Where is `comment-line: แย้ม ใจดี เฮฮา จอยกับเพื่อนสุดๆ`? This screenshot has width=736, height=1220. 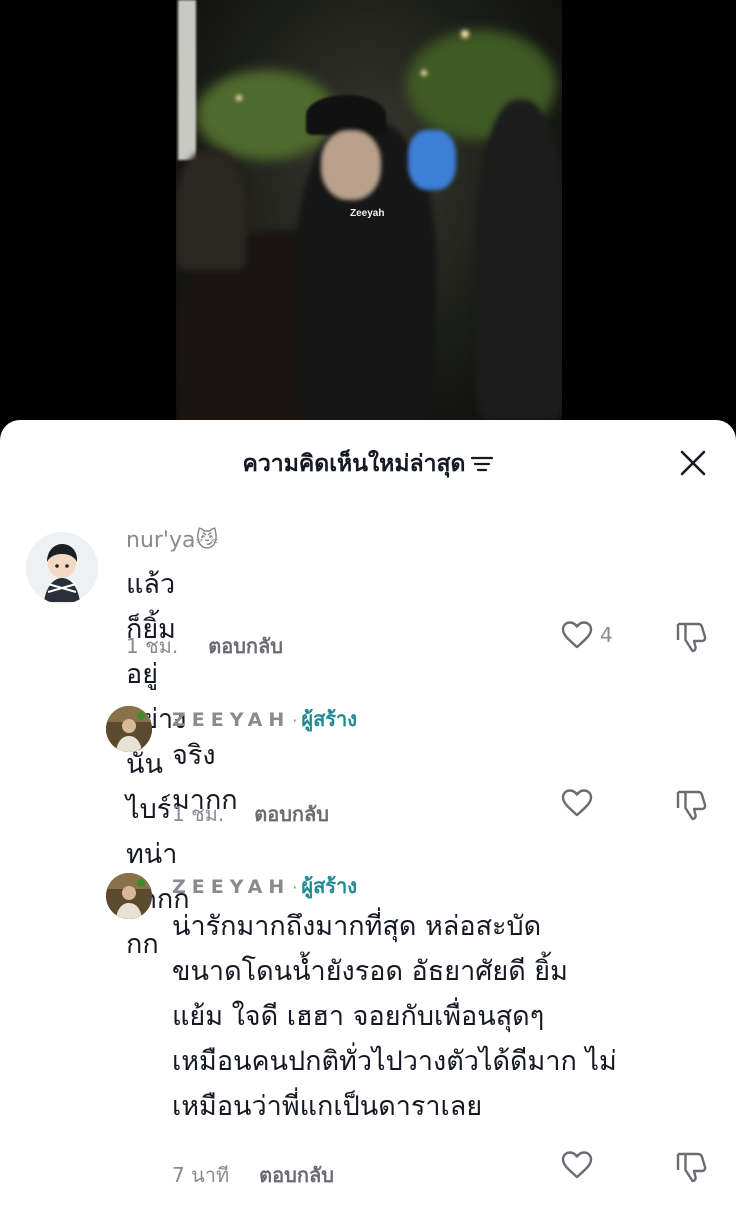
comment-line: แย้ม ใจดี เฮฮา จอยกับเพื่อนสุดๆ is located at coordinates (358, 1016).